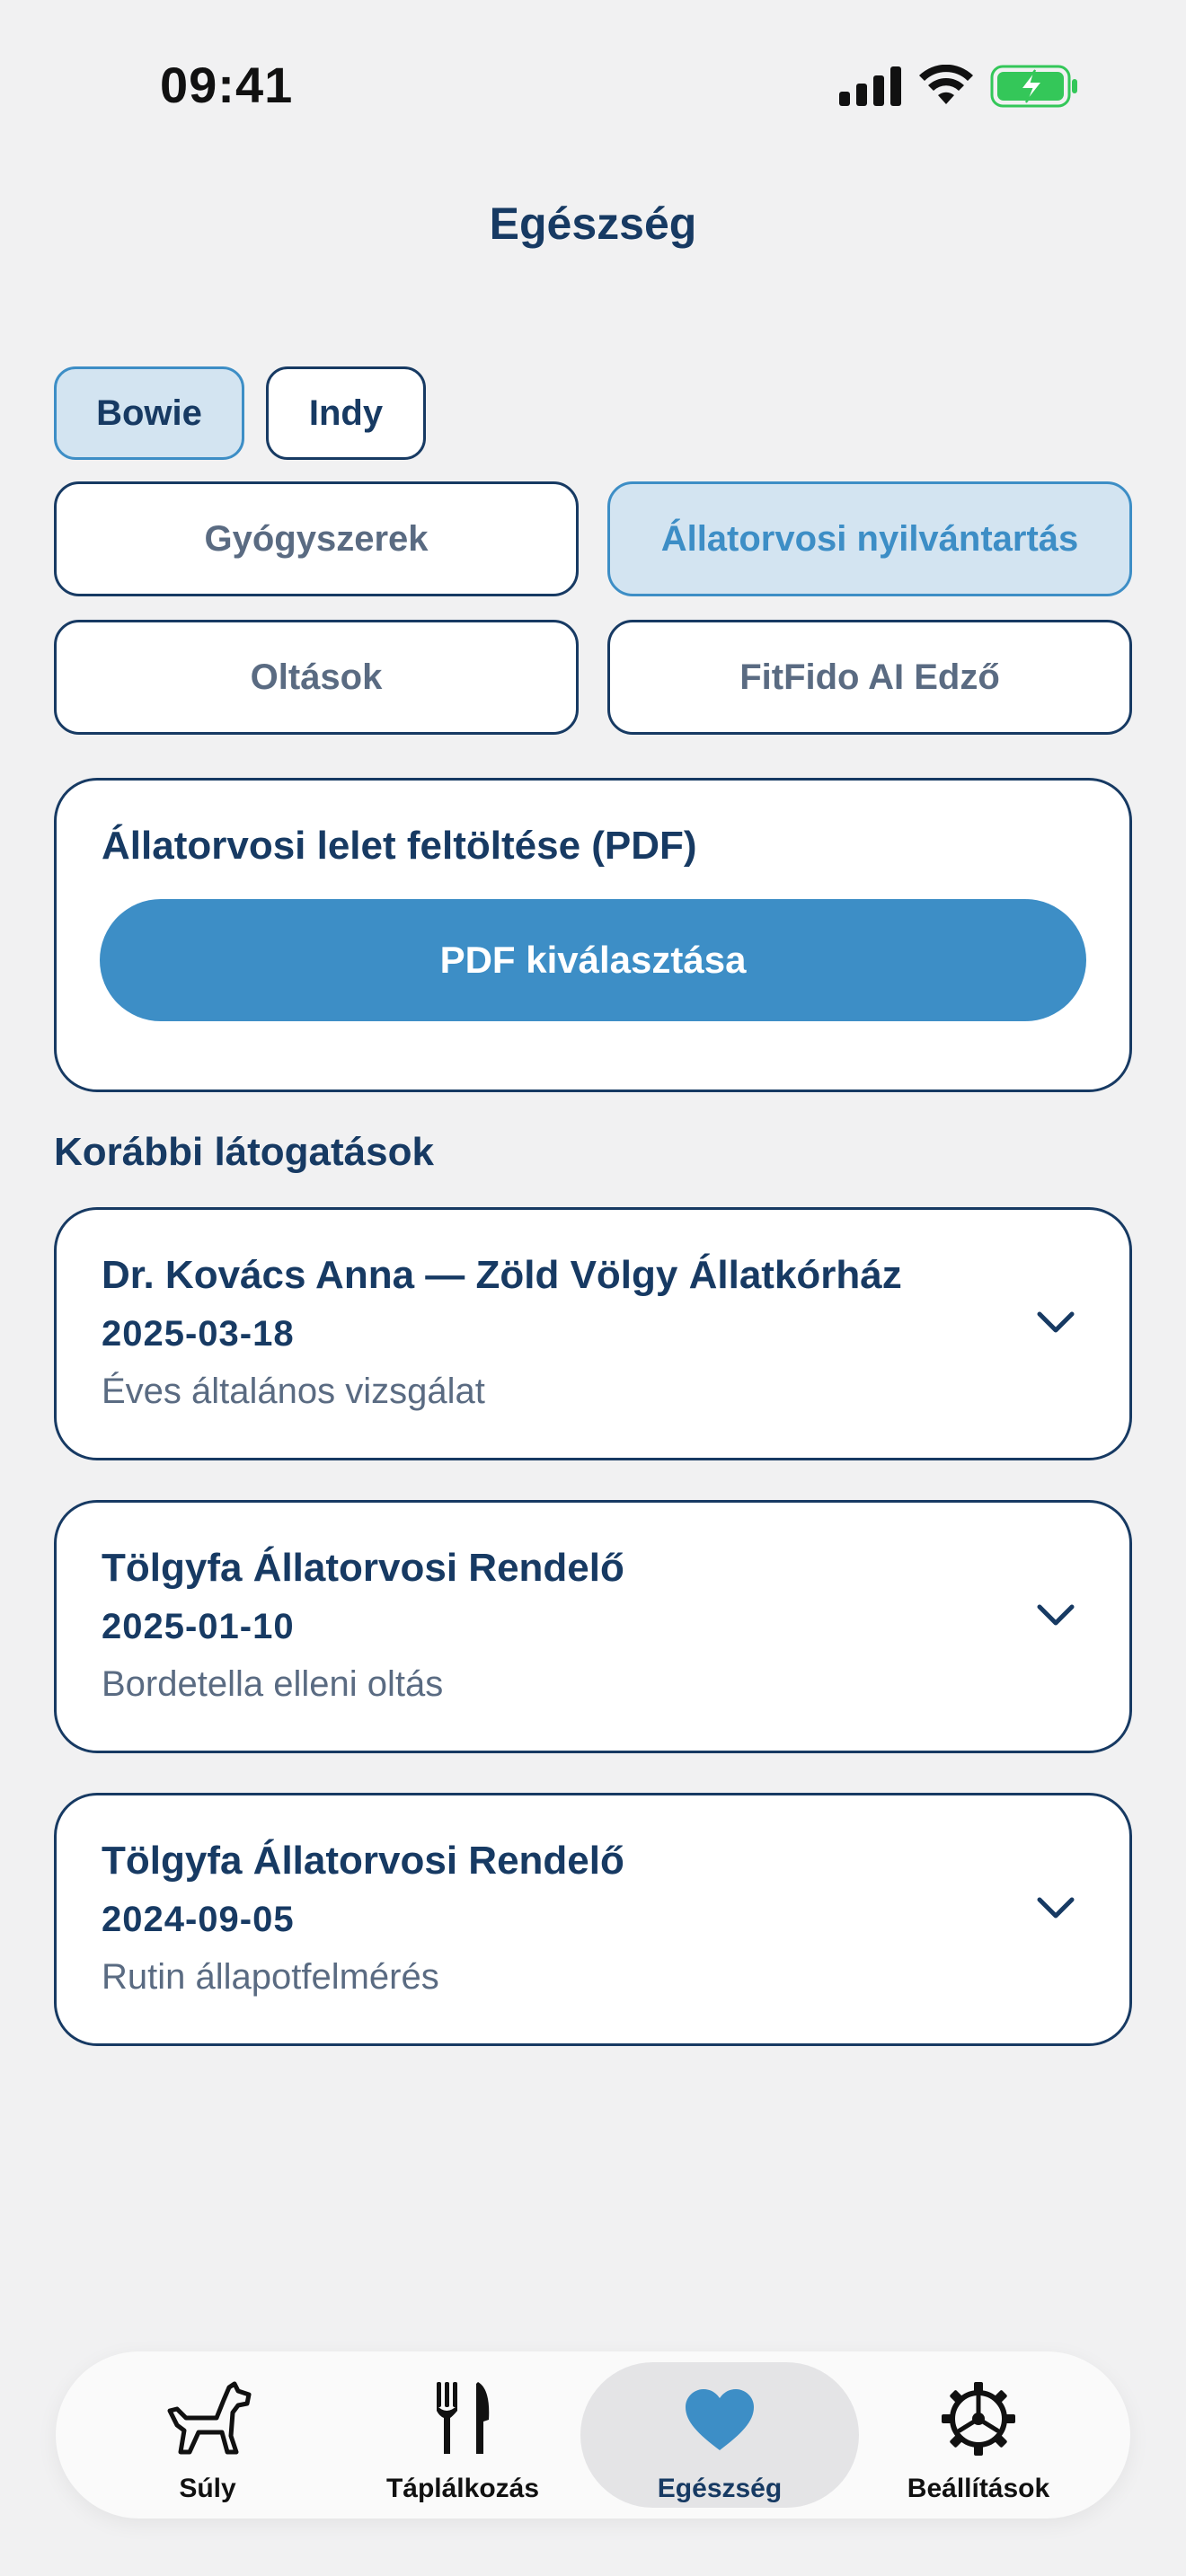 This screenshot has width=1186, height=2576. I want to click on tab-settings: Beállítások, so click(978, 2435).